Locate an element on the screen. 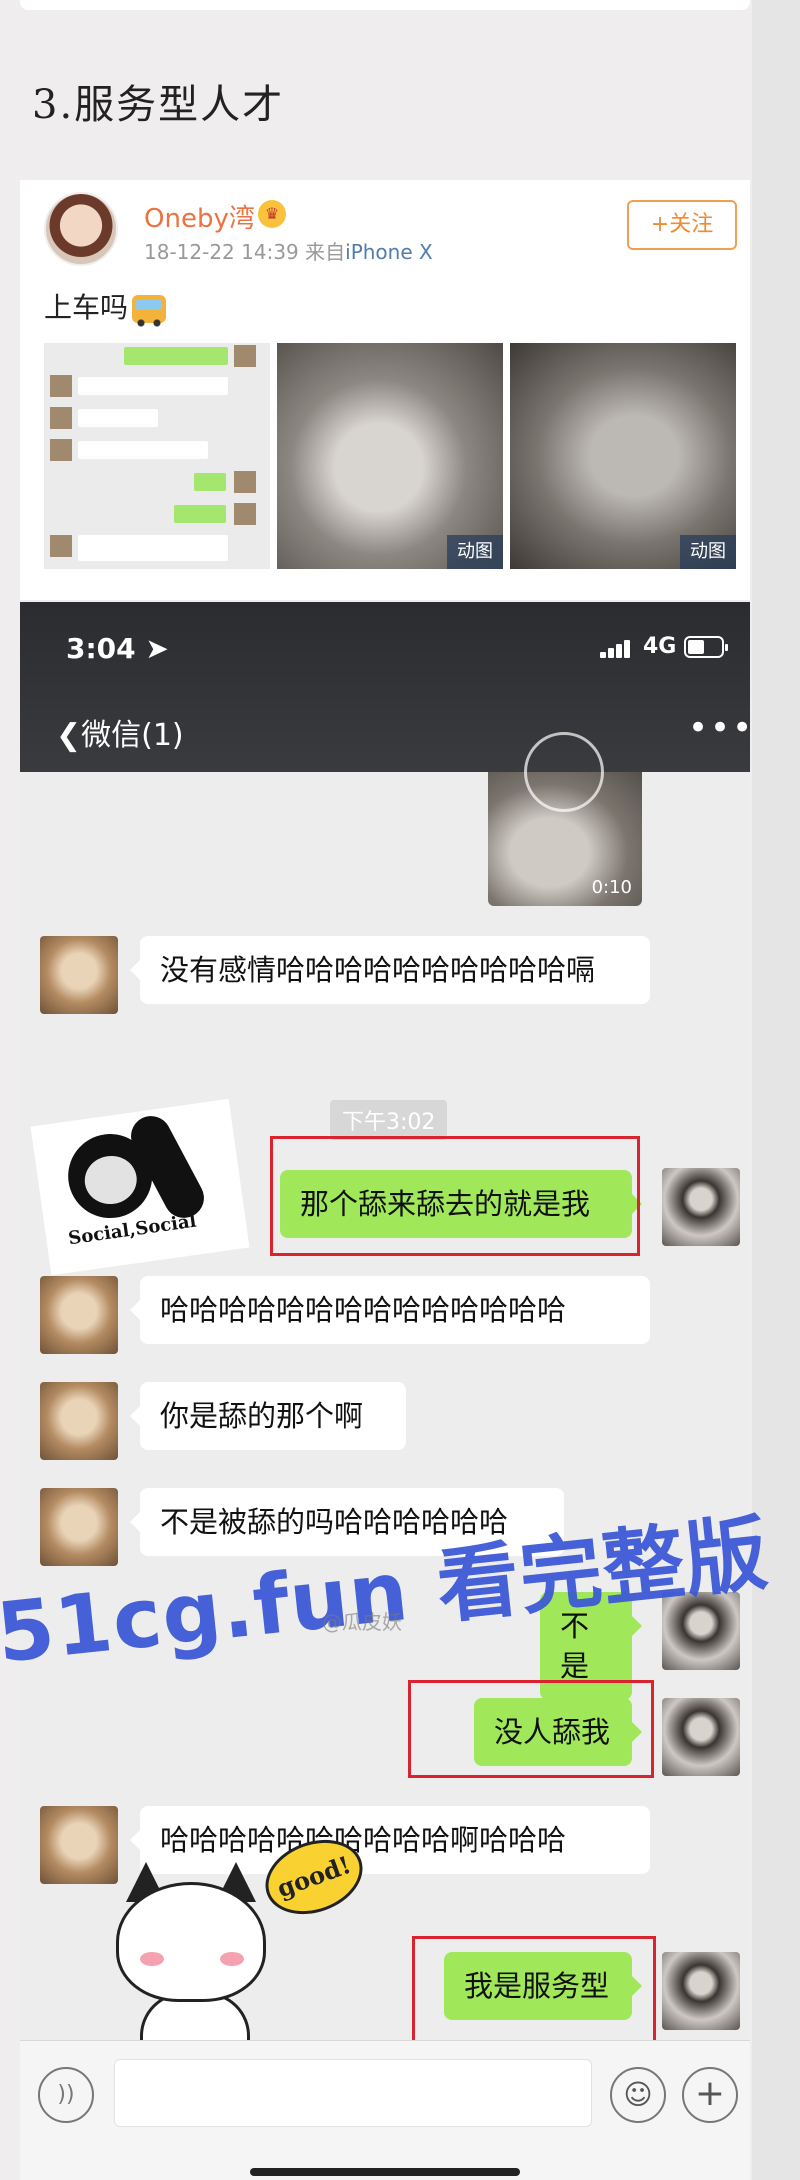 The height and width of the screenshot is (2180, 800). page-gutter is located at coordinates (776, 1090).